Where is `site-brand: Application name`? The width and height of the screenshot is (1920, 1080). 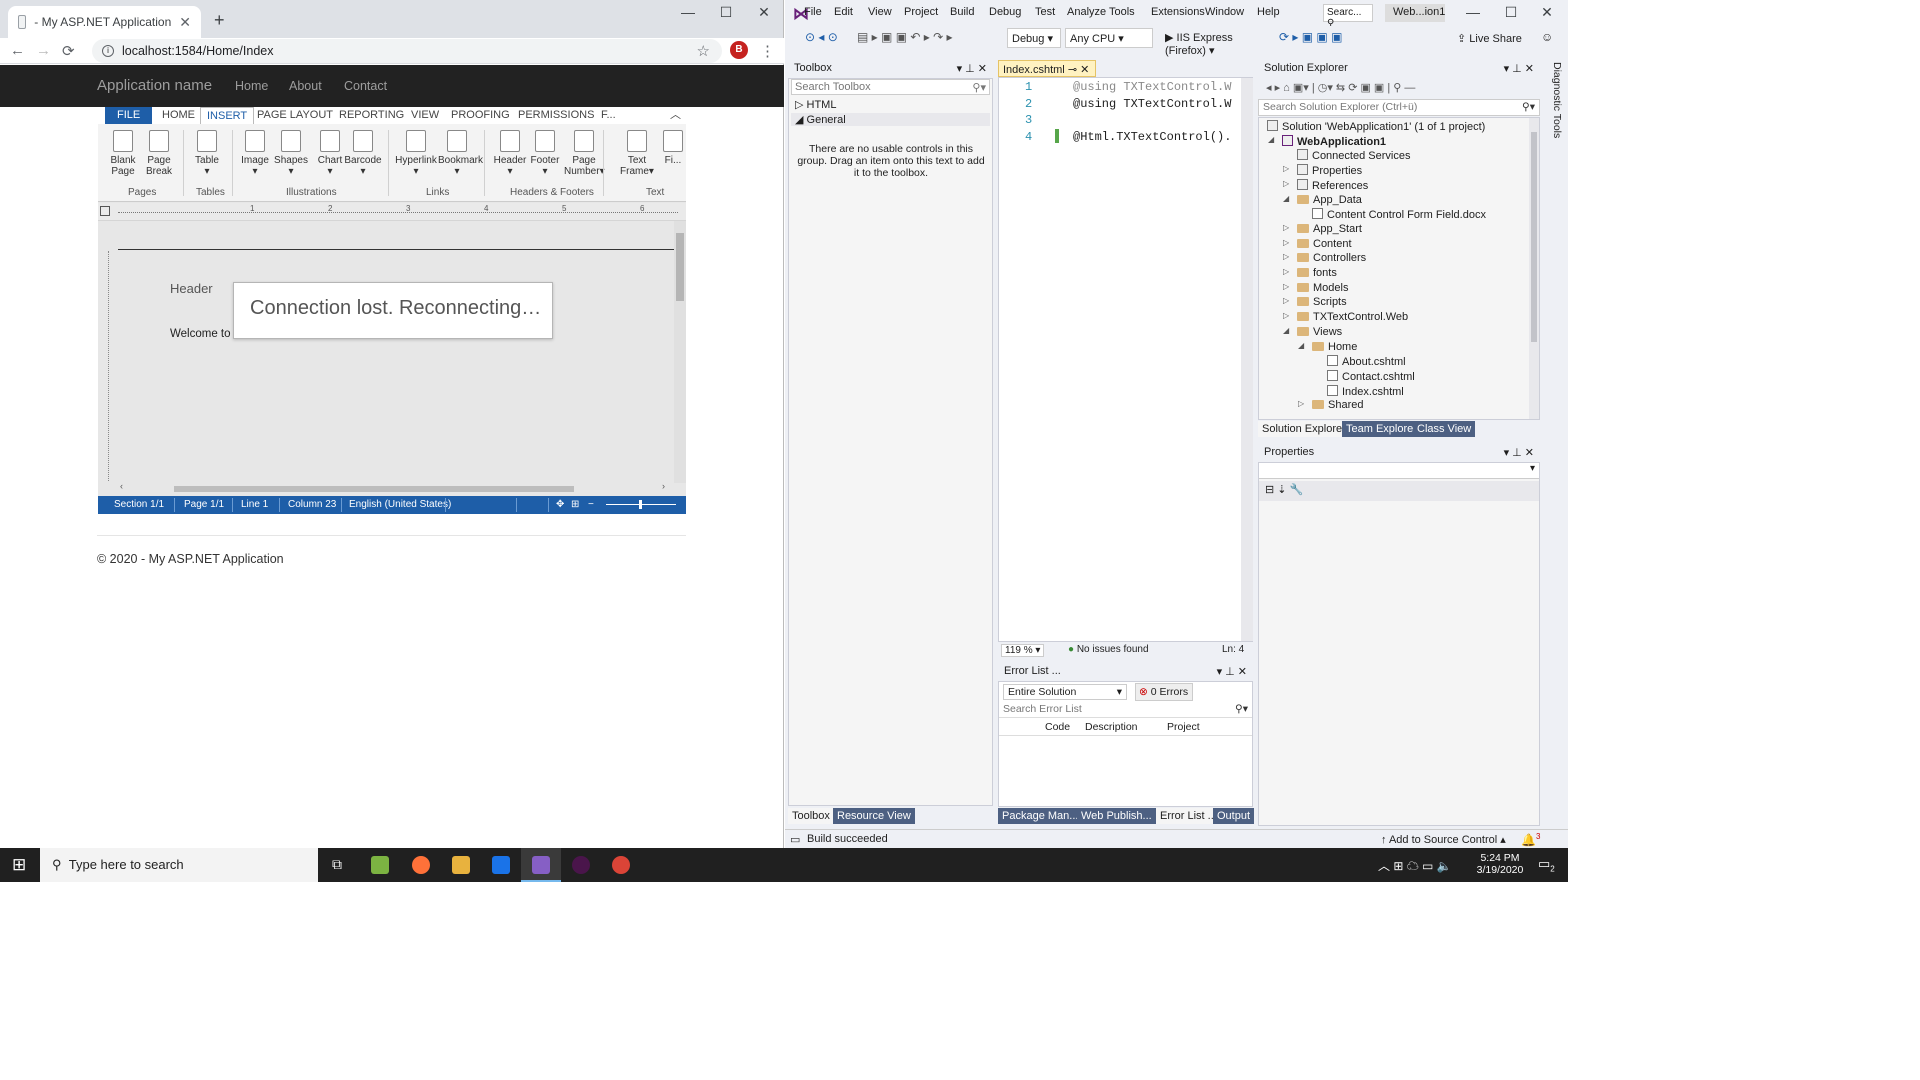 site-brand: Application name is located at coordinates (154, 85).